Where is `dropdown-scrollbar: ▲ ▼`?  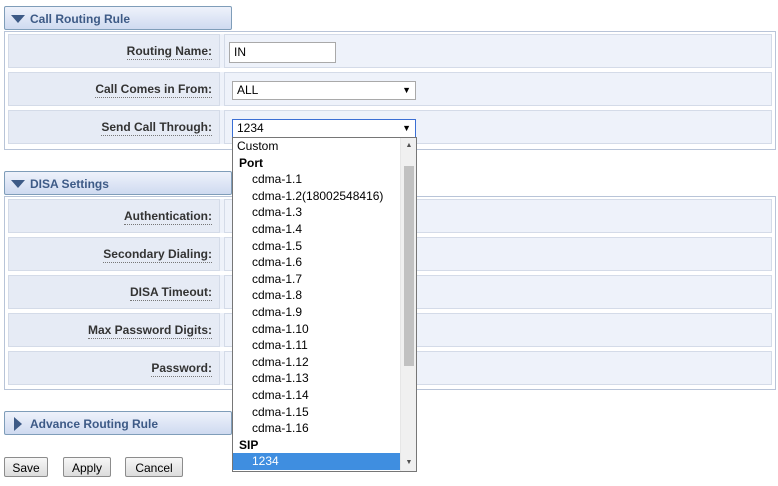
dropdown-scrollbar: ▲ ▼ is located at coordinates (408, 304).